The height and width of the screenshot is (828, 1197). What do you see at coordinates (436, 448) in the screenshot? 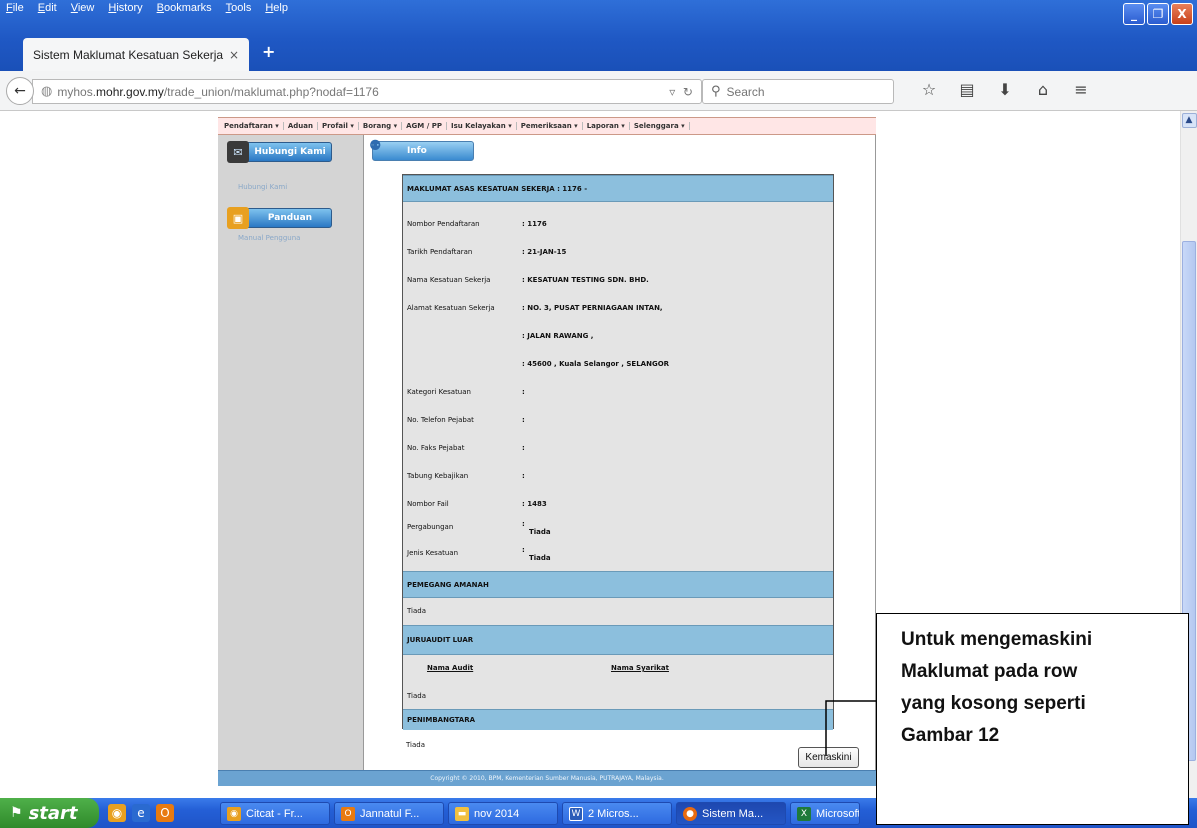
I see `field-label: No. Faks Pejabat` at bounding box center [436, 448].